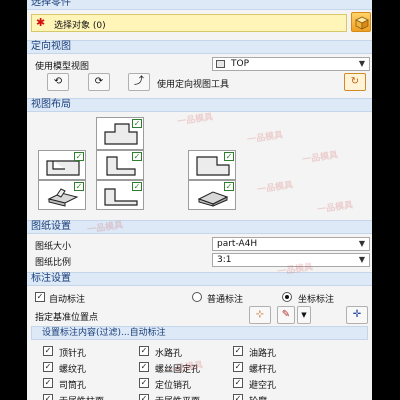  I want to click on annotation-item-label: 无属性柱面, so click(81, 397).